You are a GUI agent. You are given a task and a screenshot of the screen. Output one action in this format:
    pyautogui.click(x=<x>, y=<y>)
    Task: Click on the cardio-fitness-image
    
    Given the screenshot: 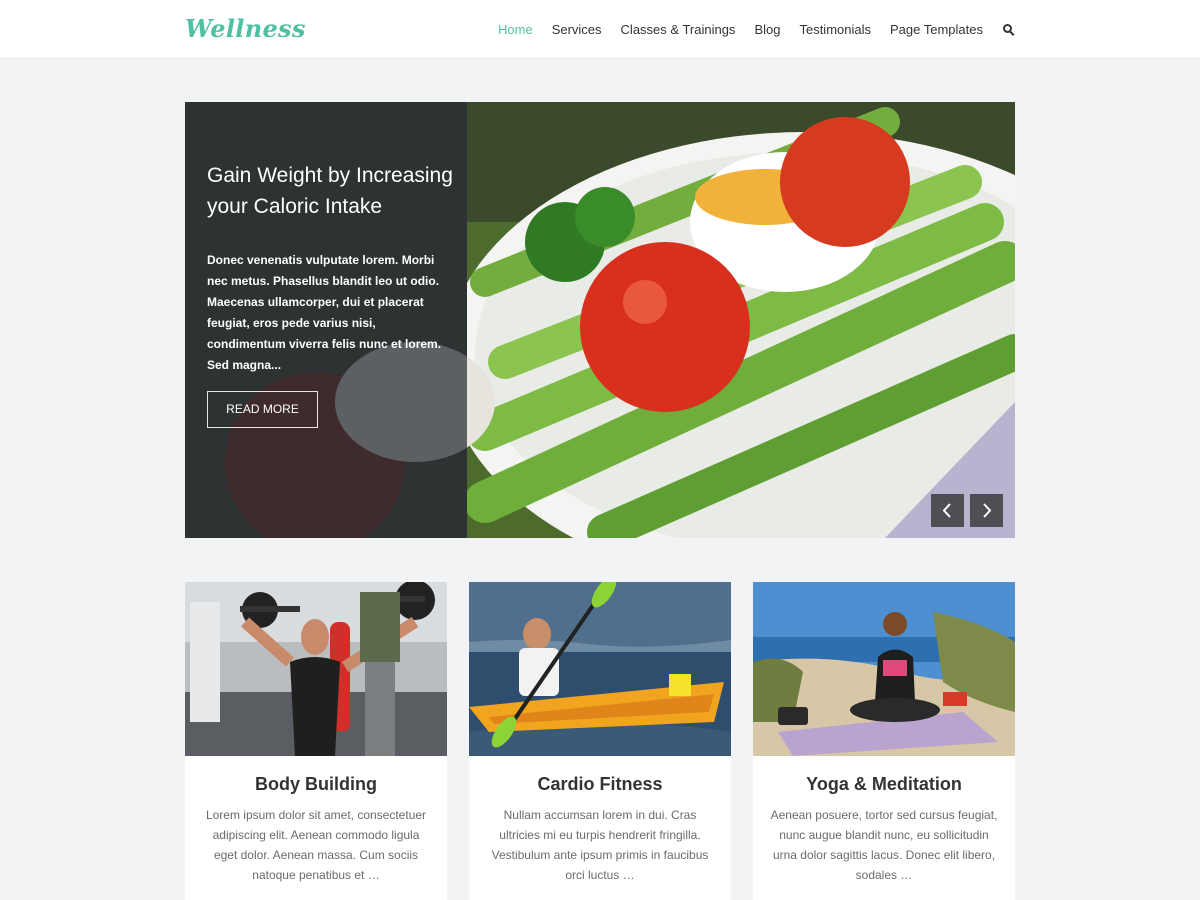 What is the action you would take?
    pyautogui.click(x=600, y=669)
    